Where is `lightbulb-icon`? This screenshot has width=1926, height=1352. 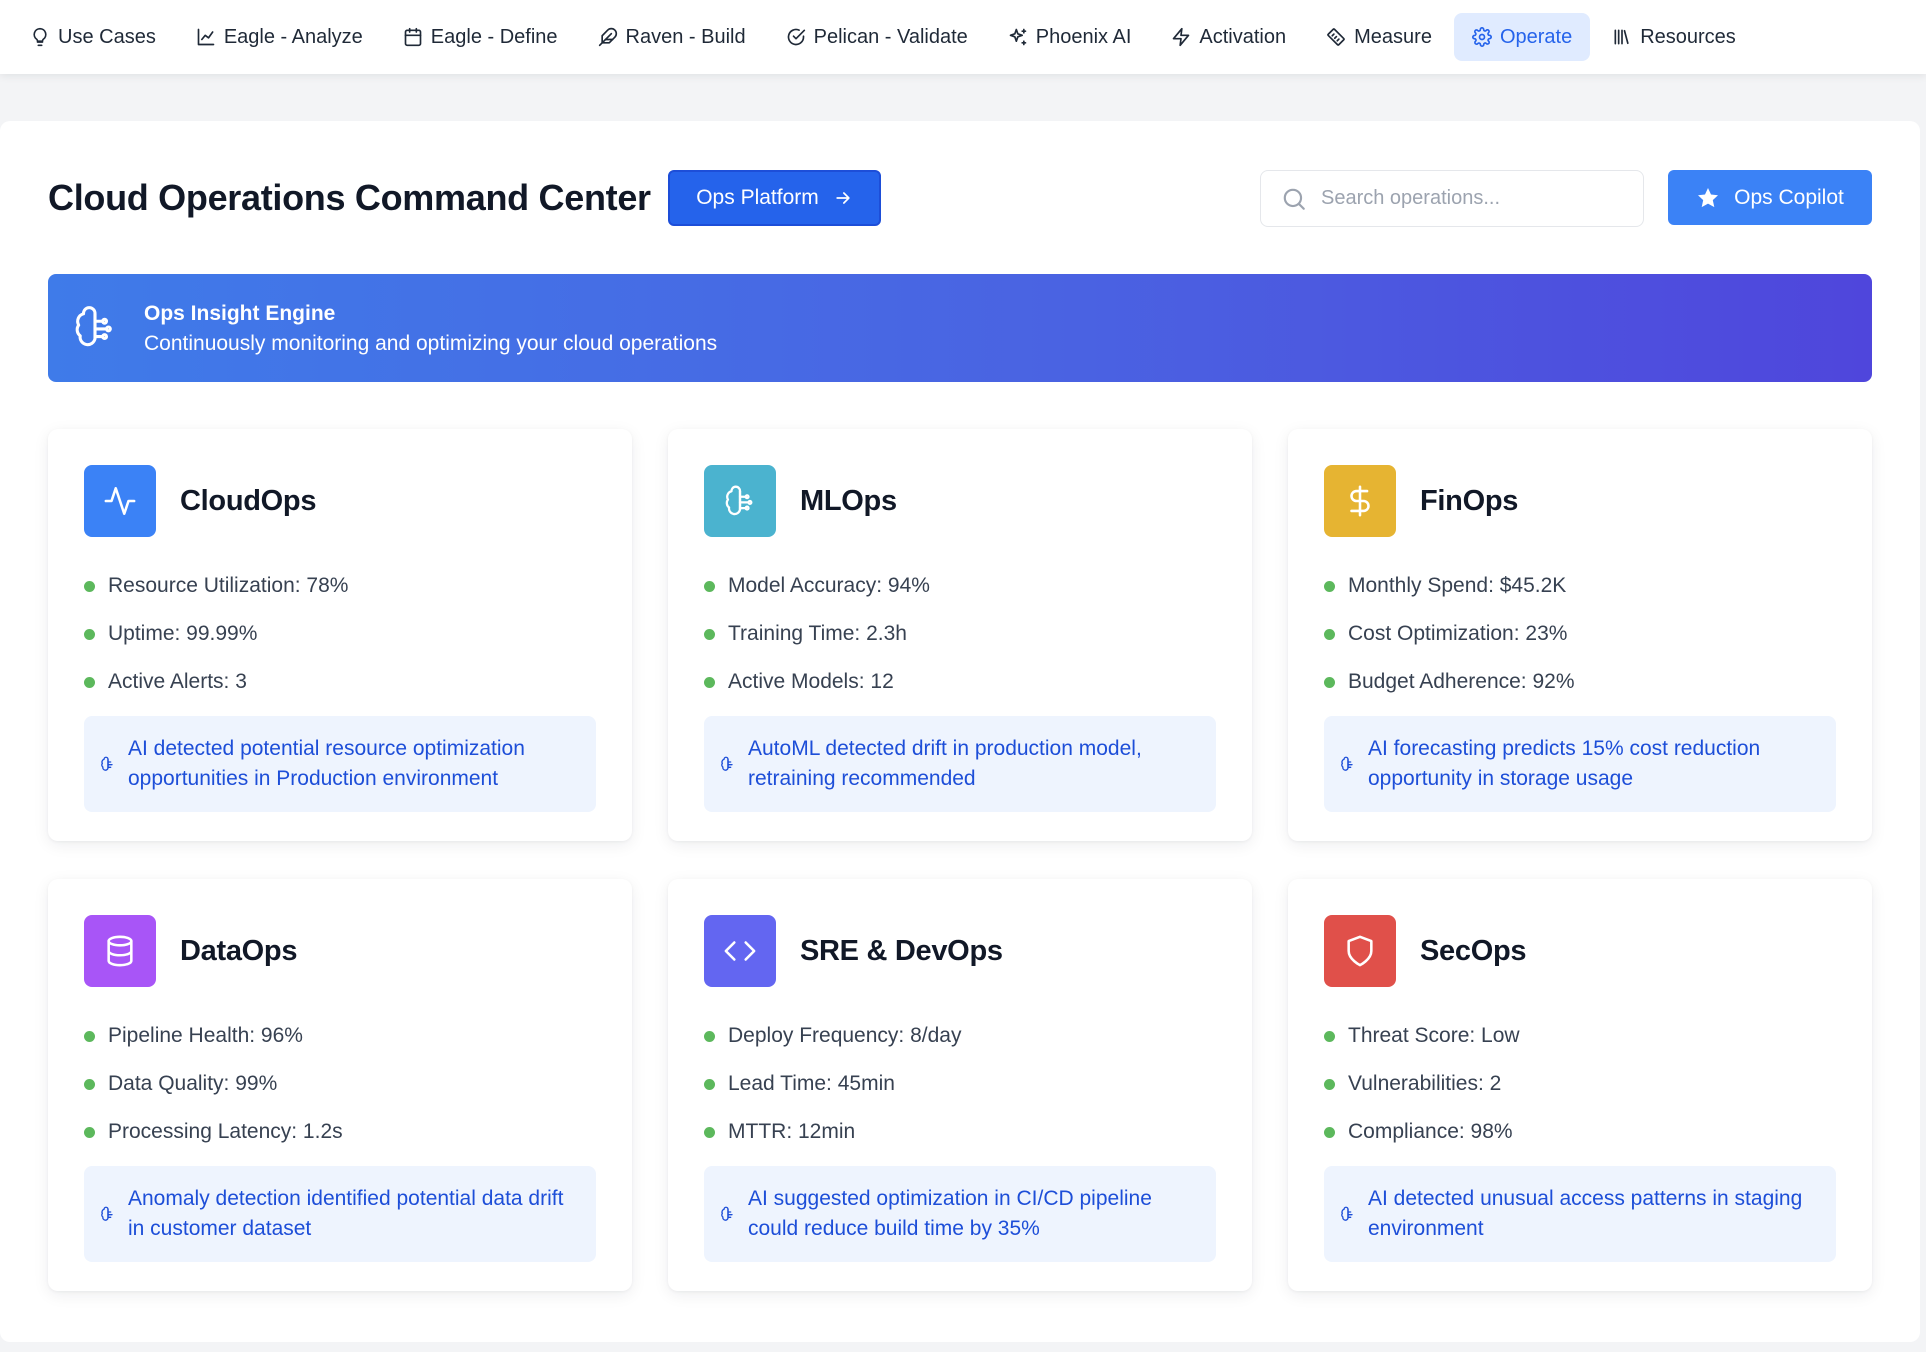 lightbulb-icon is located at coordinates (40, 37).